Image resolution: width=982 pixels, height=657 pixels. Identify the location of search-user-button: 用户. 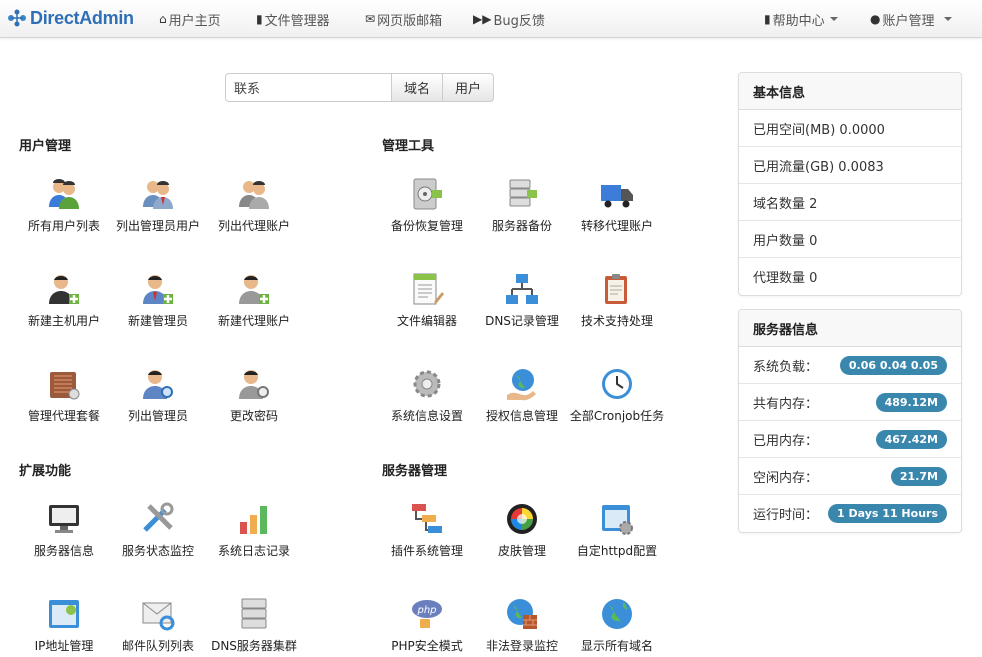
(469, 87).